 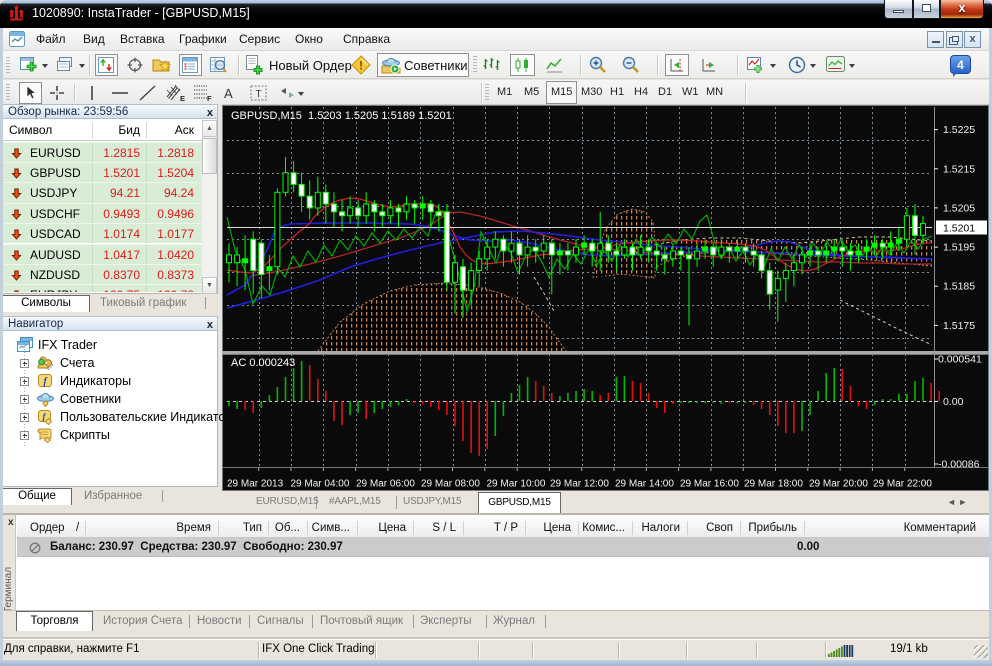 I want to click on svg-text: F, so click(x=209, y=98).